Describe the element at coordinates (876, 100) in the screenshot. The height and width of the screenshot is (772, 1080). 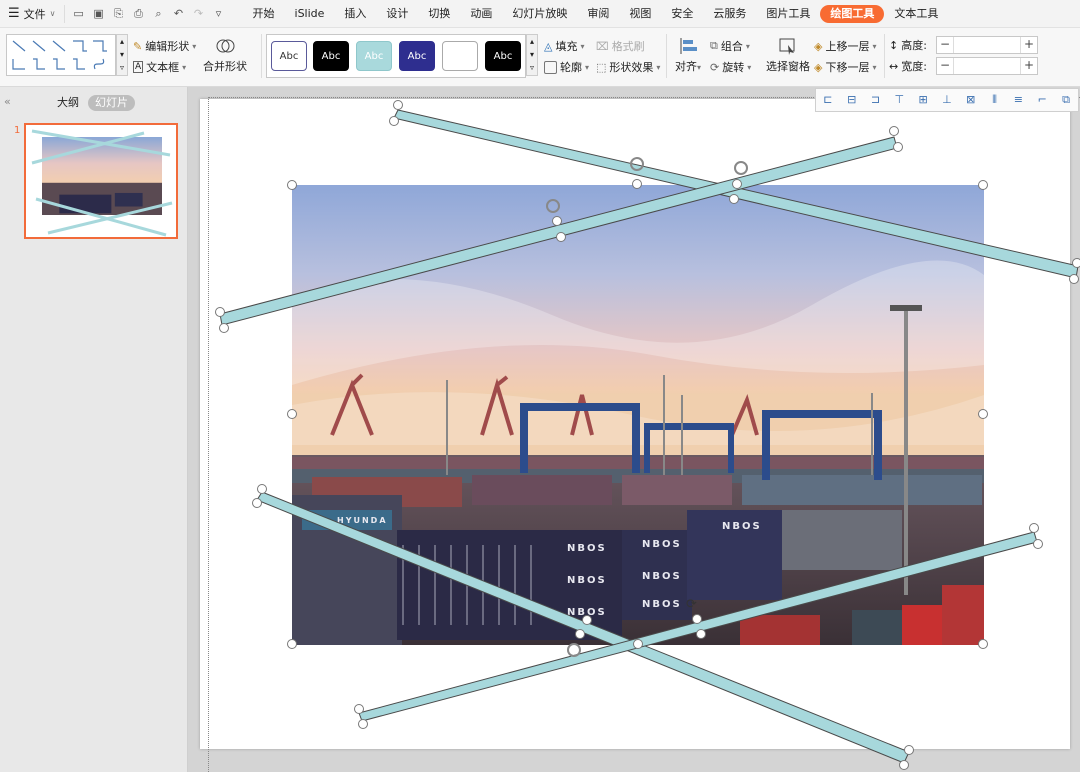
I see `align-right-icon: ⊐` at that location.